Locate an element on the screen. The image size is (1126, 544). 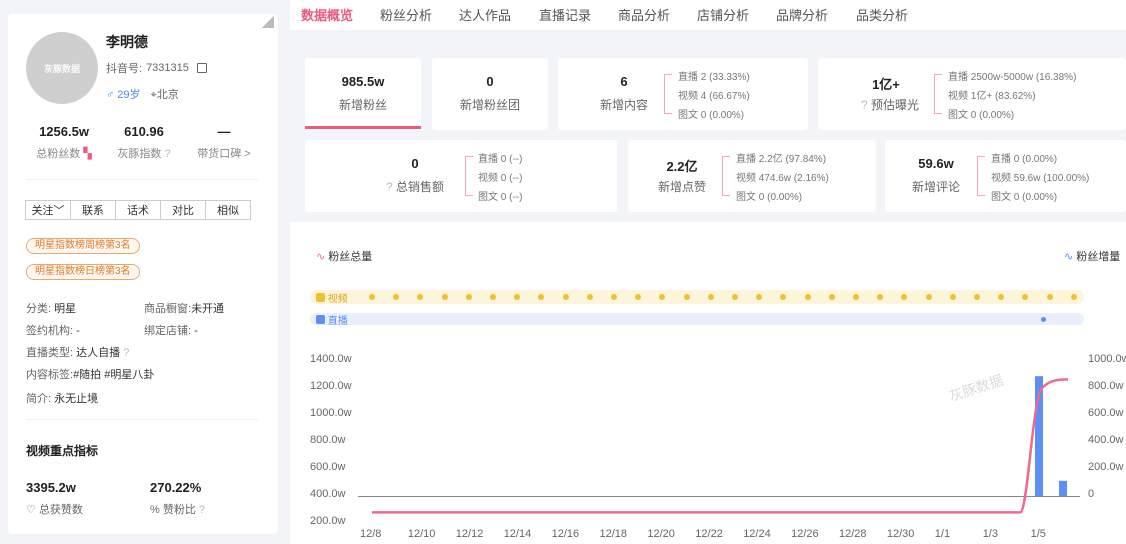
x-tick: 12/24 is located at coordinates (757, 534).